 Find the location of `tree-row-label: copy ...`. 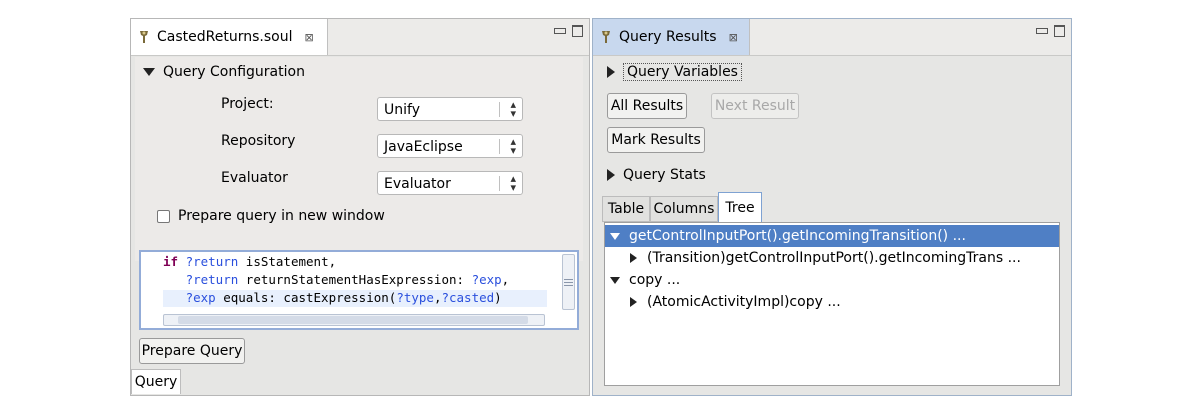

tree-row-label: copy ... is located at coordinates (655, 280).